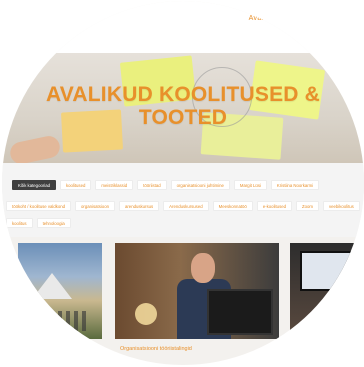  What do you see at coordinates (240, 312) in the screenshot?
I see `monitor-image` at bounding box center [240, 312].